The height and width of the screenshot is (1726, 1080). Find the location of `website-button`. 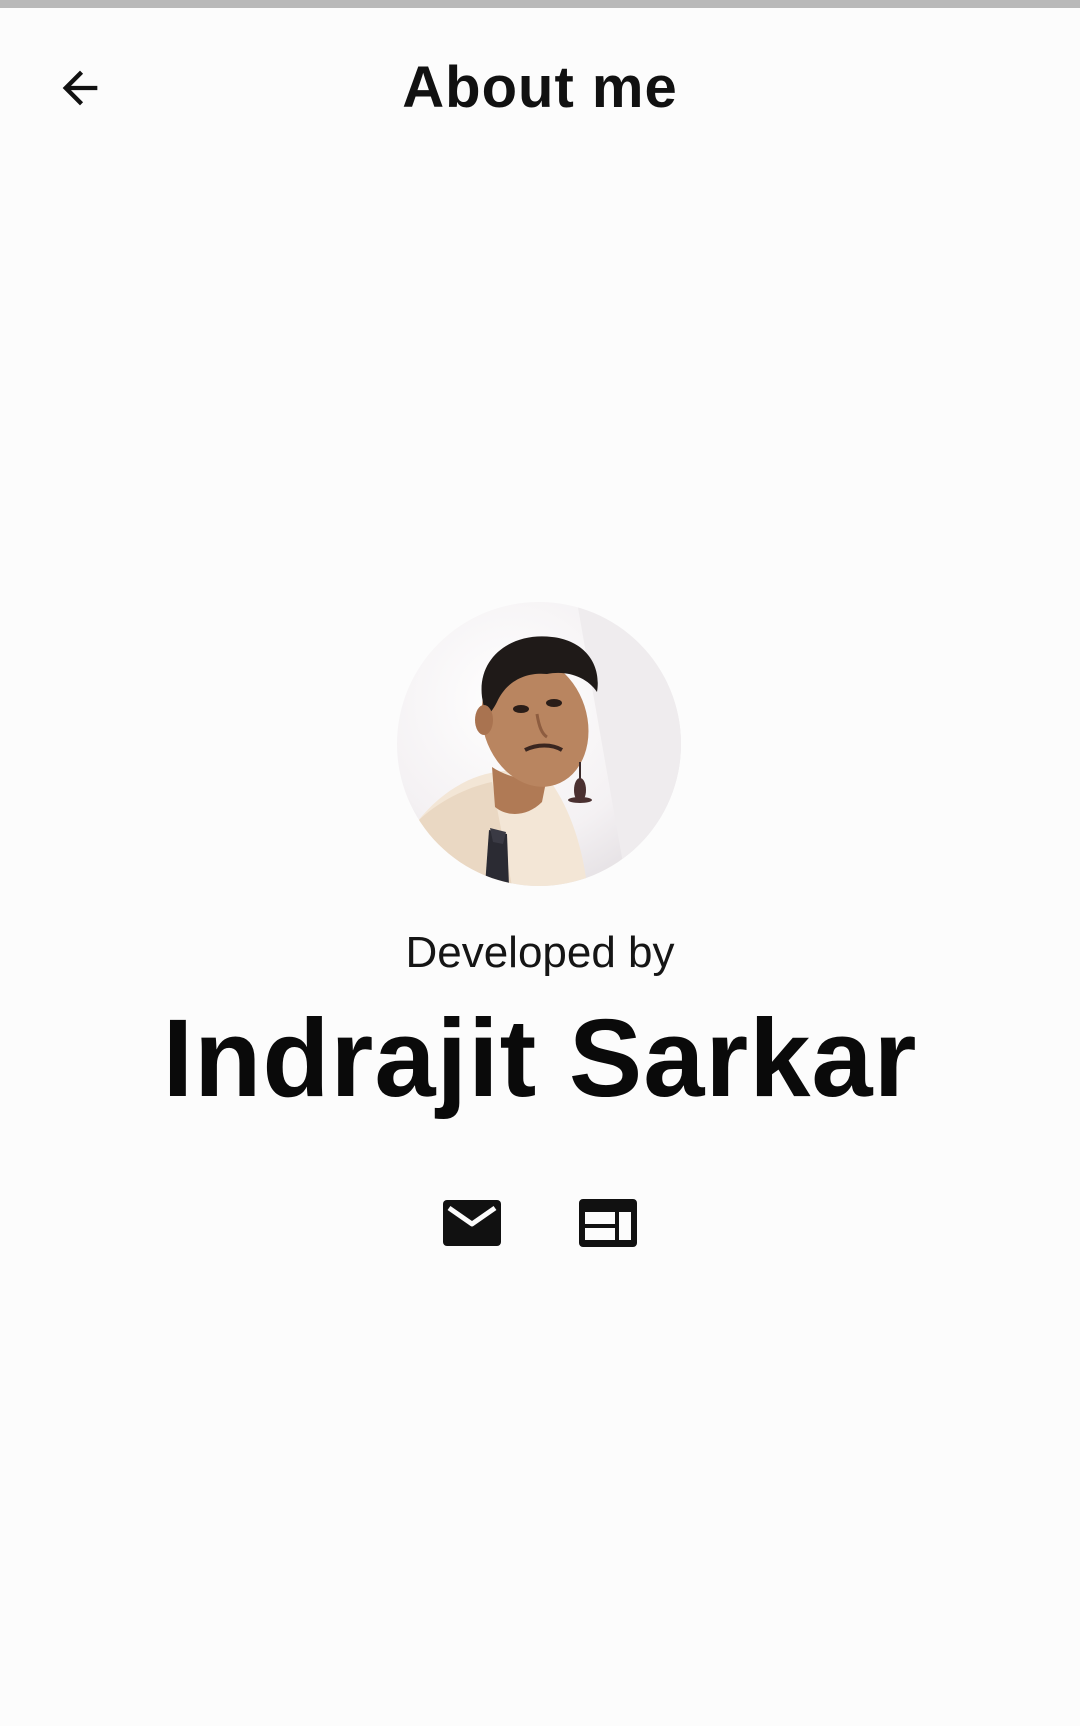

website-button is located at coordinates (608, 1223).